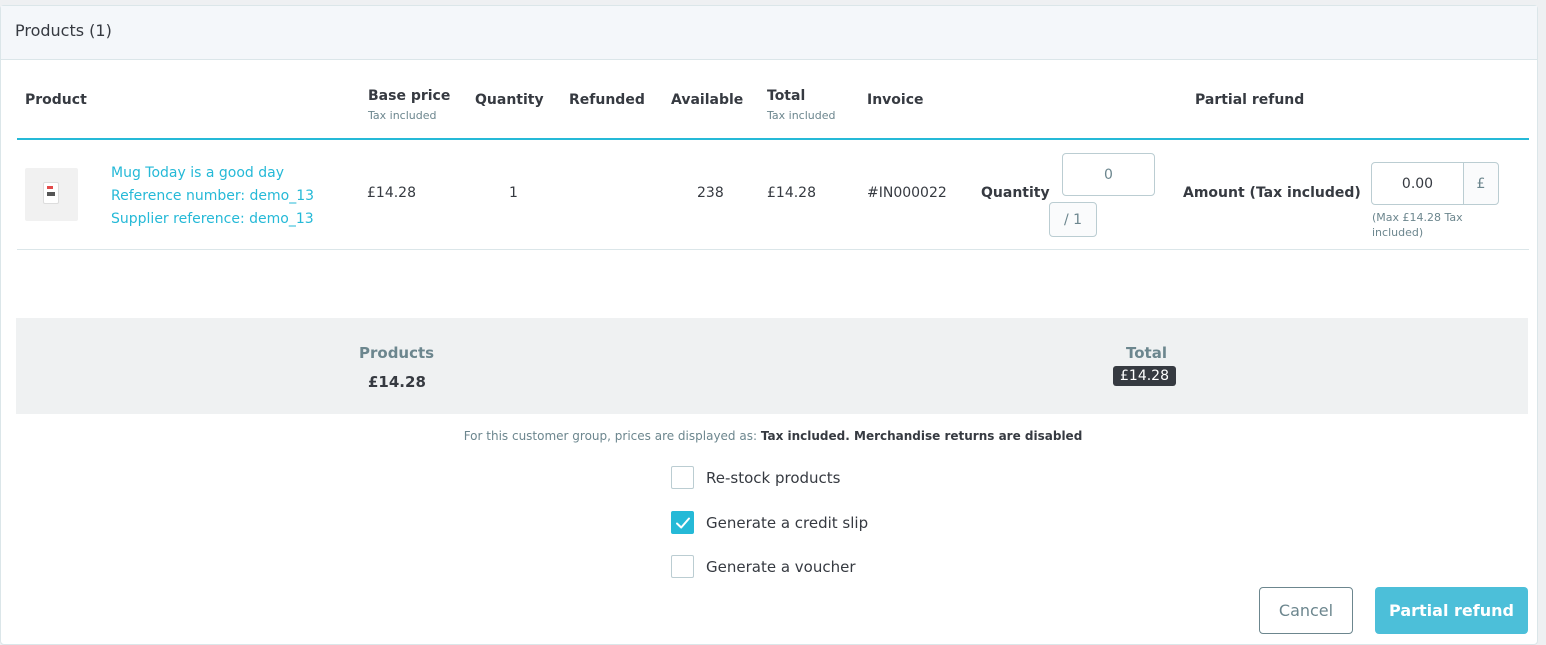 Image resolution: width=1546 pixels, height=645 pixels. What do you see at coordinates (682, 566) in the screenshot?
I see `voucher-checkbox` at bounding box center [682, 566].